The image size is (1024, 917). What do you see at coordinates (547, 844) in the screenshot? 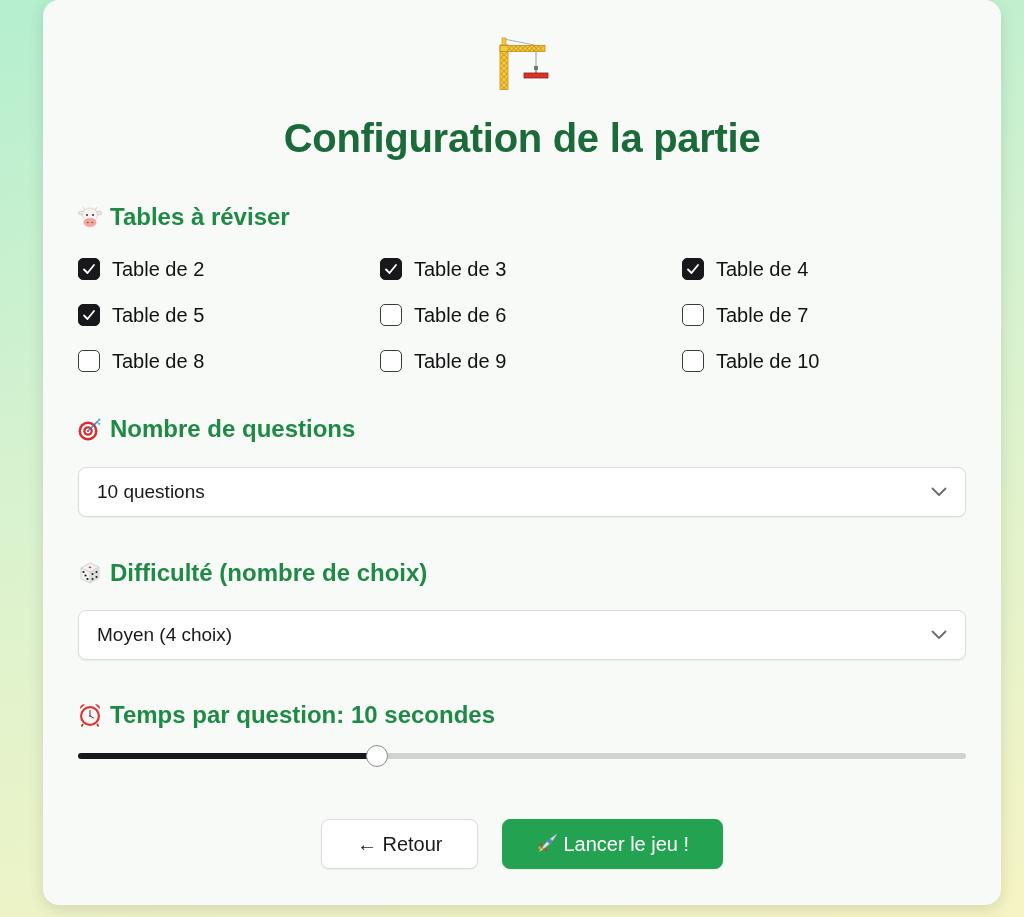
I see `rocket-icon` at bounding box center [547, 844].